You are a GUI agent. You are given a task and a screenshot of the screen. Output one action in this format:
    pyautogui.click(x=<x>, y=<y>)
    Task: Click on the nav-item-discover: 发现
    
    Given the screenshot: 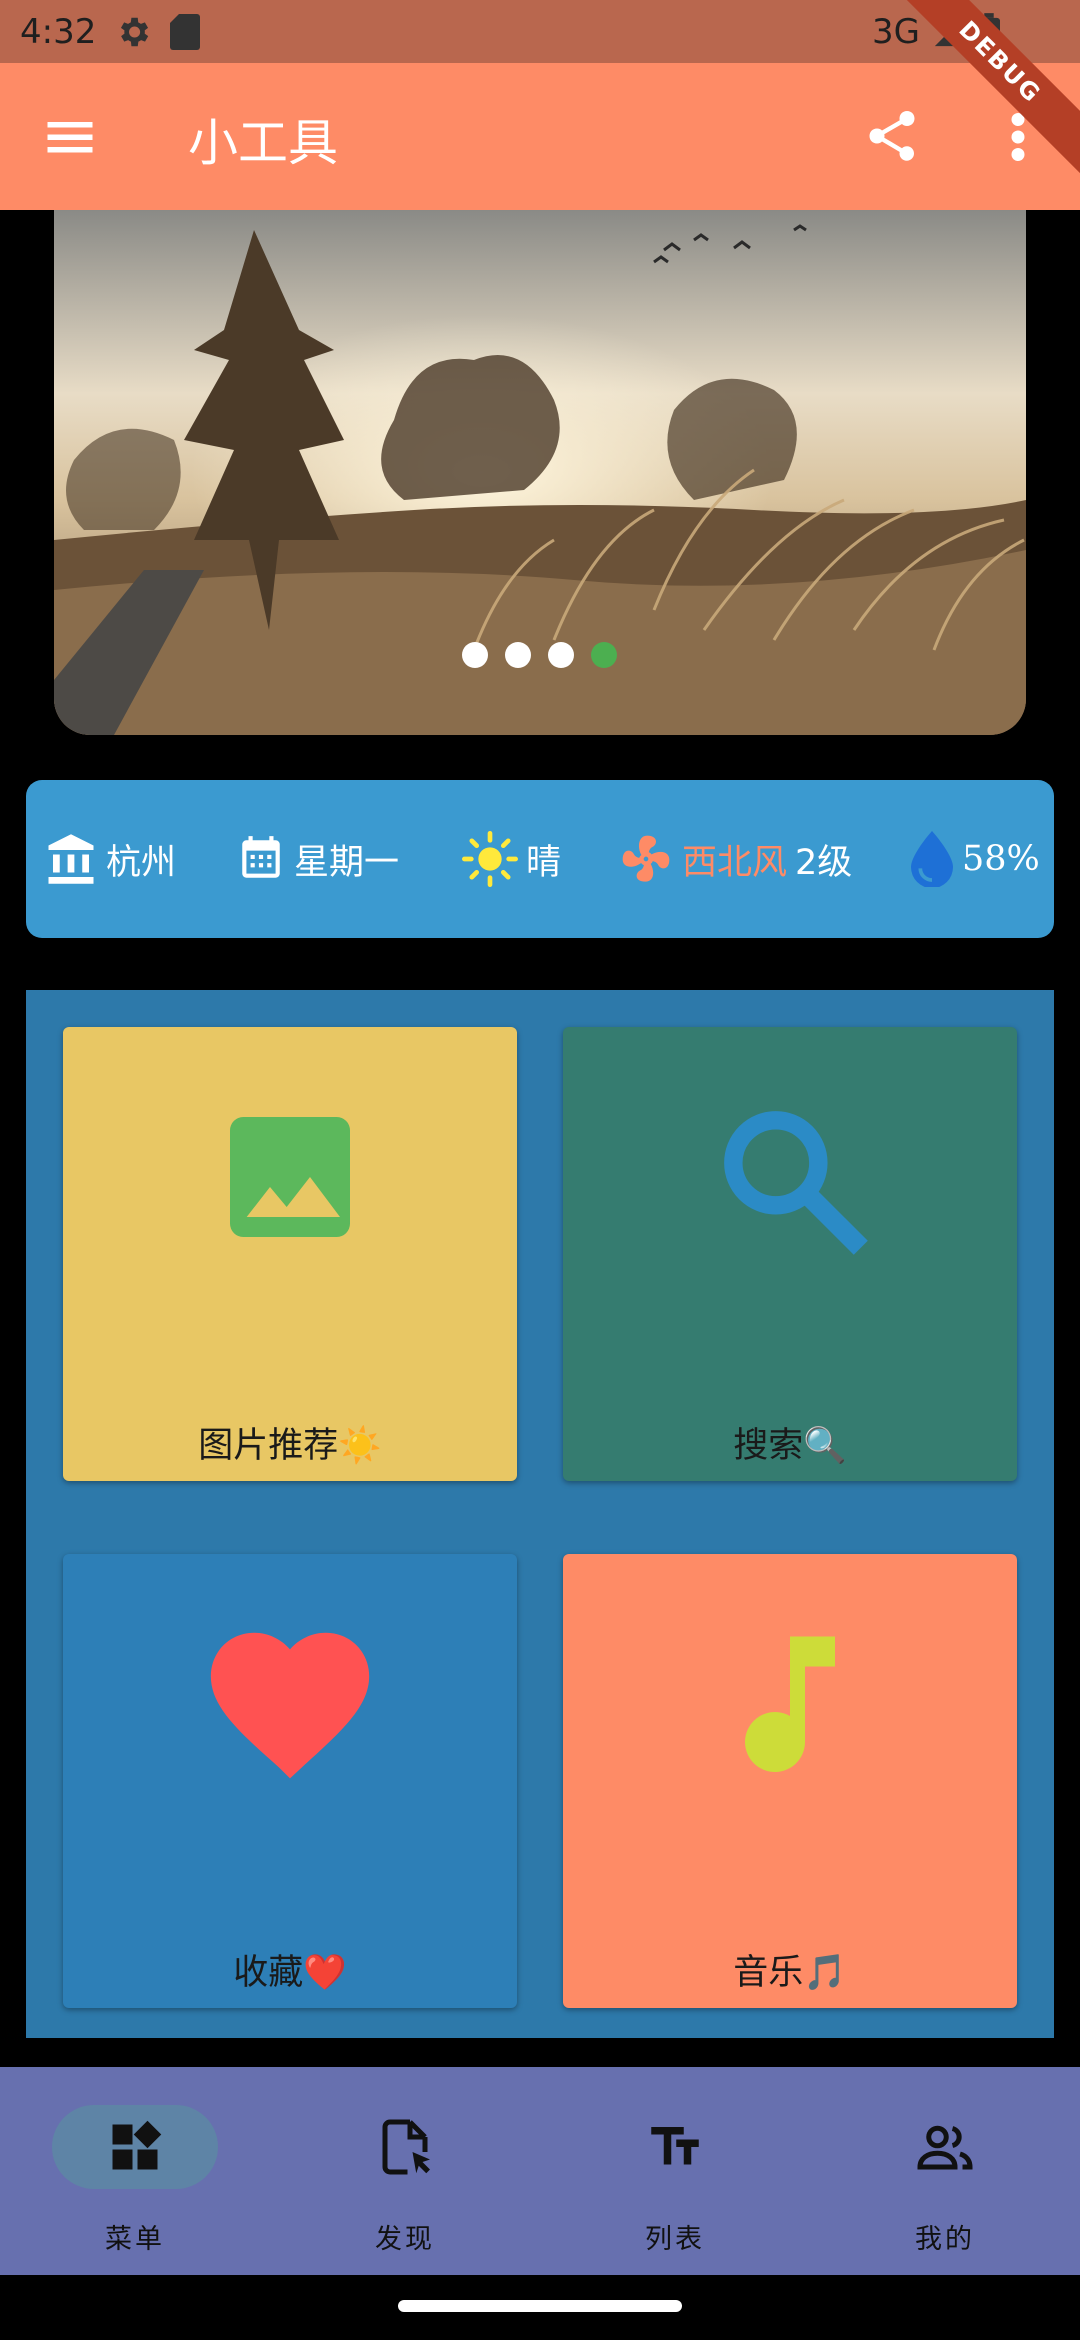 What is the action you would take?
    pyautogui.click(x=405, y=2171)
    